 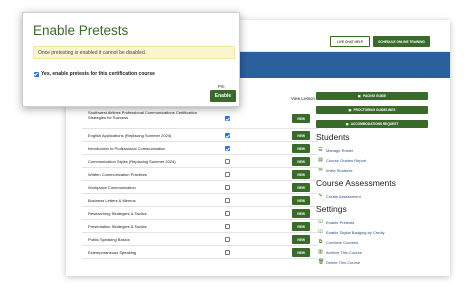 I want to click on delete-course-label: Delete This Course, so click(x=343, y=262).